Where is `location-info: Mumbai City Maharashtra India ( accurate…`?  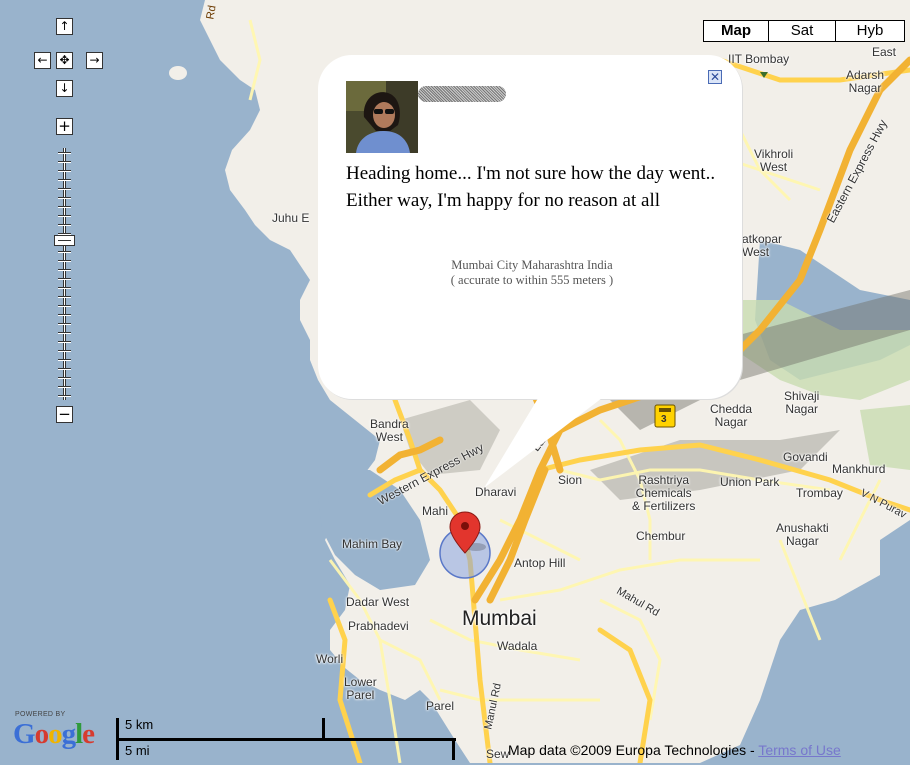 location-info: Mumbai City Maharashtra India ( accurate… is located at coordinates (532, 273).